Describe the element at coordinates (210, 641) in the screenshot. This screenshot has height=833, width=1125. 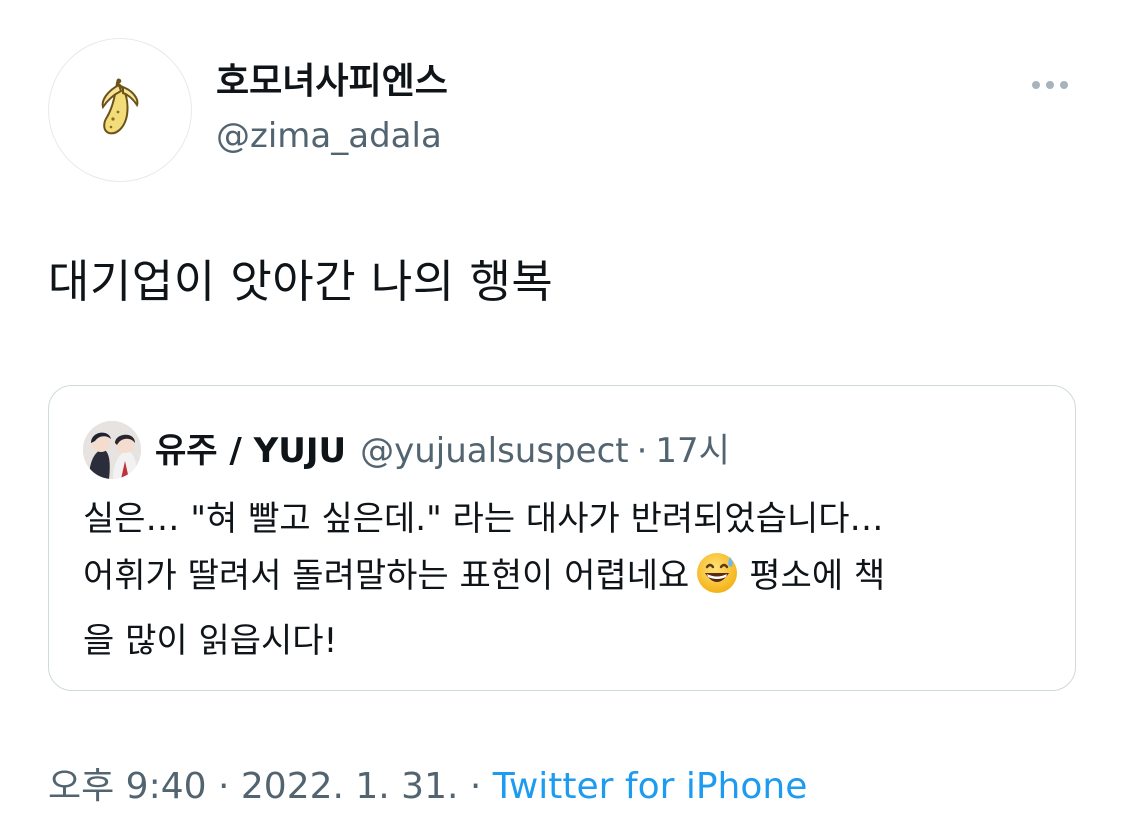
I see `quoted-text-line: 을 많이 읽읍시다!` at that location.